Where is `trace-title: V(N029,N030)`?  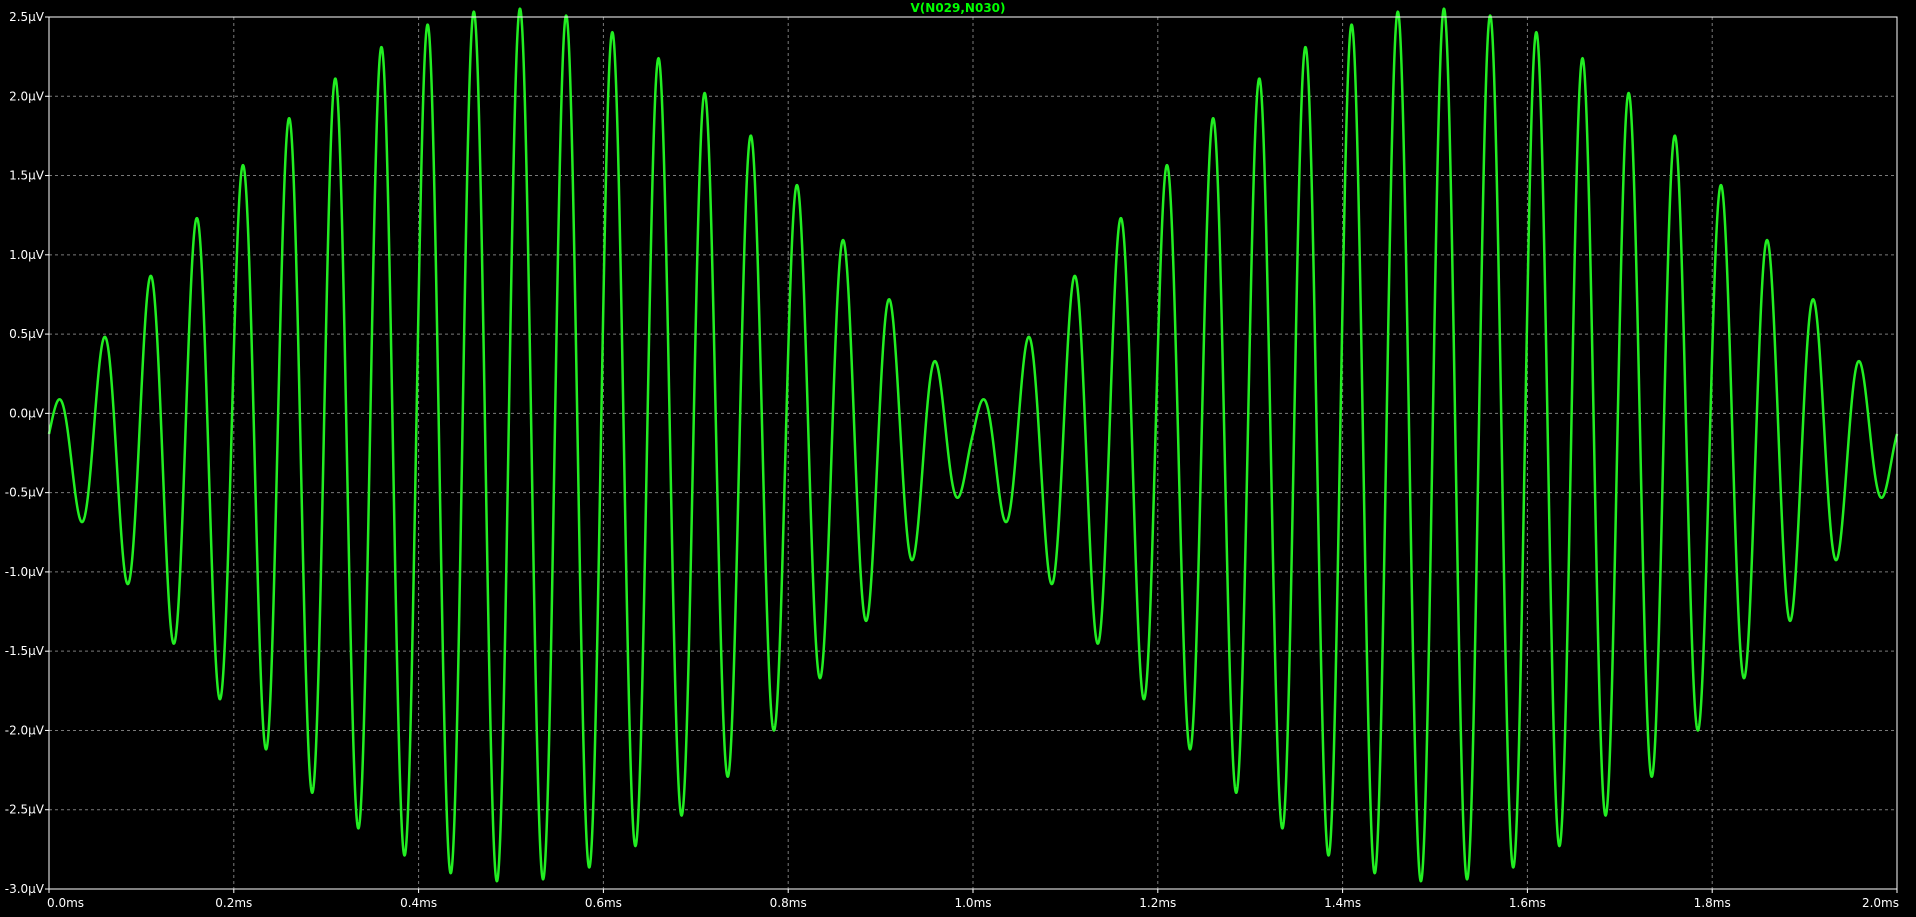 trace-title: V(N029,N030) is located at coordinates (958, 8).